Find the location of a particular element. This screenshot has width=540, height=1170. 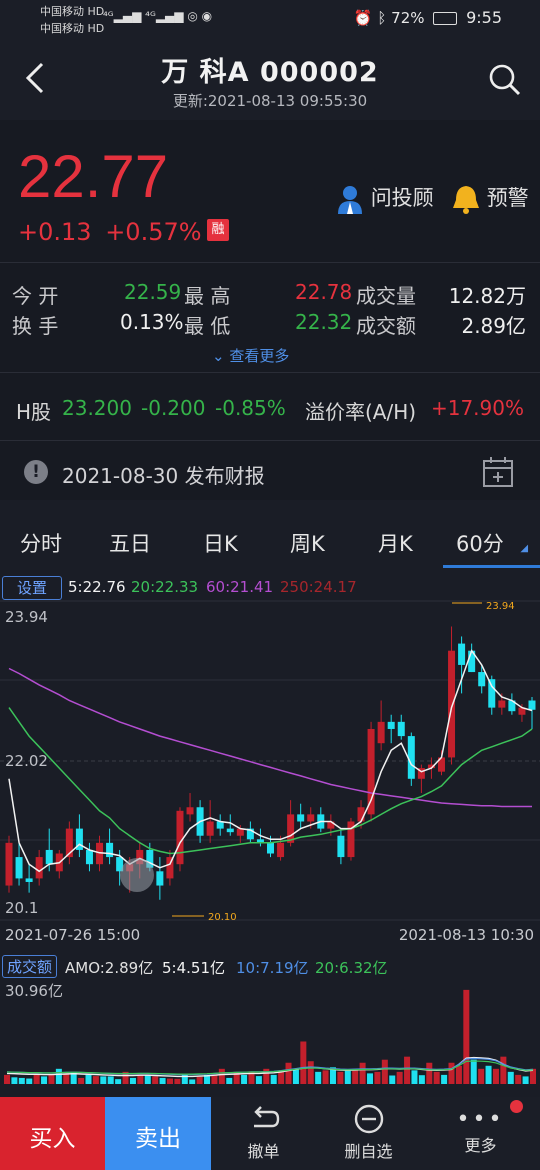

y-tick-low: 20.1 is located at coordinates (21, 908).